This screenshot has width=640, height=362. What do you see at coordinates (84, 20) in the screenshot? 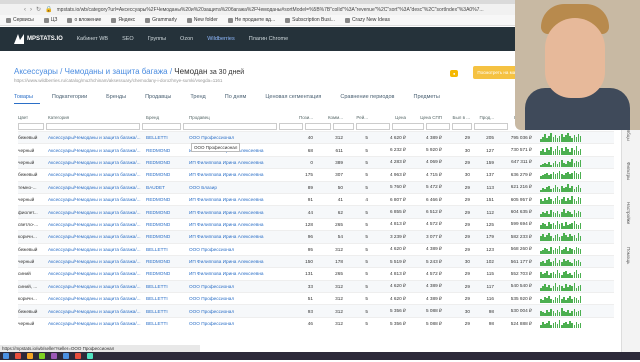
I see `bookmark: о вложение` at bounding box center [84, 20].